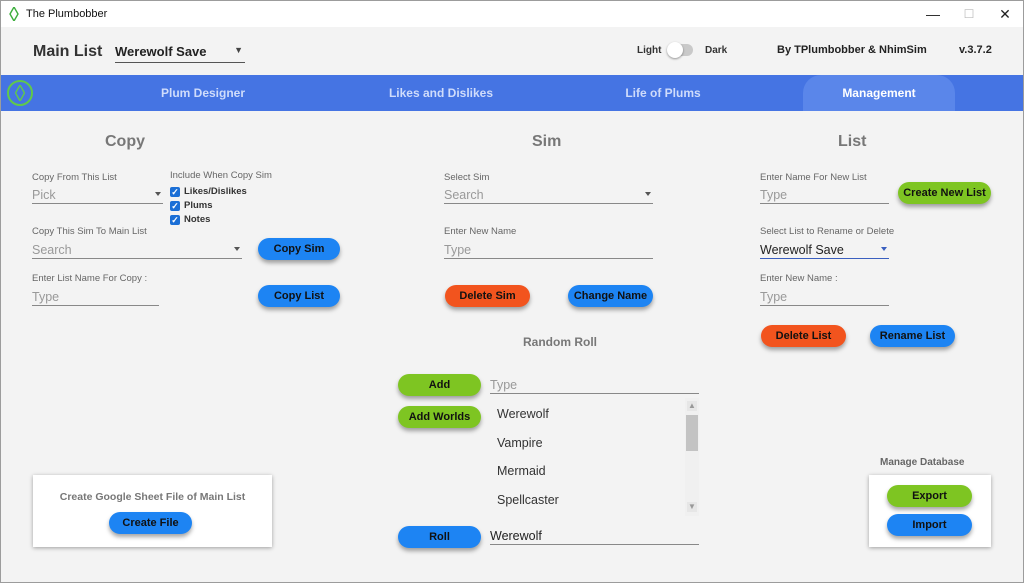  Describe the element at coordinates (90, 278) in the screenshot. I see `list-name-for-copy-label: Enter List Name For Copy :` at that location.